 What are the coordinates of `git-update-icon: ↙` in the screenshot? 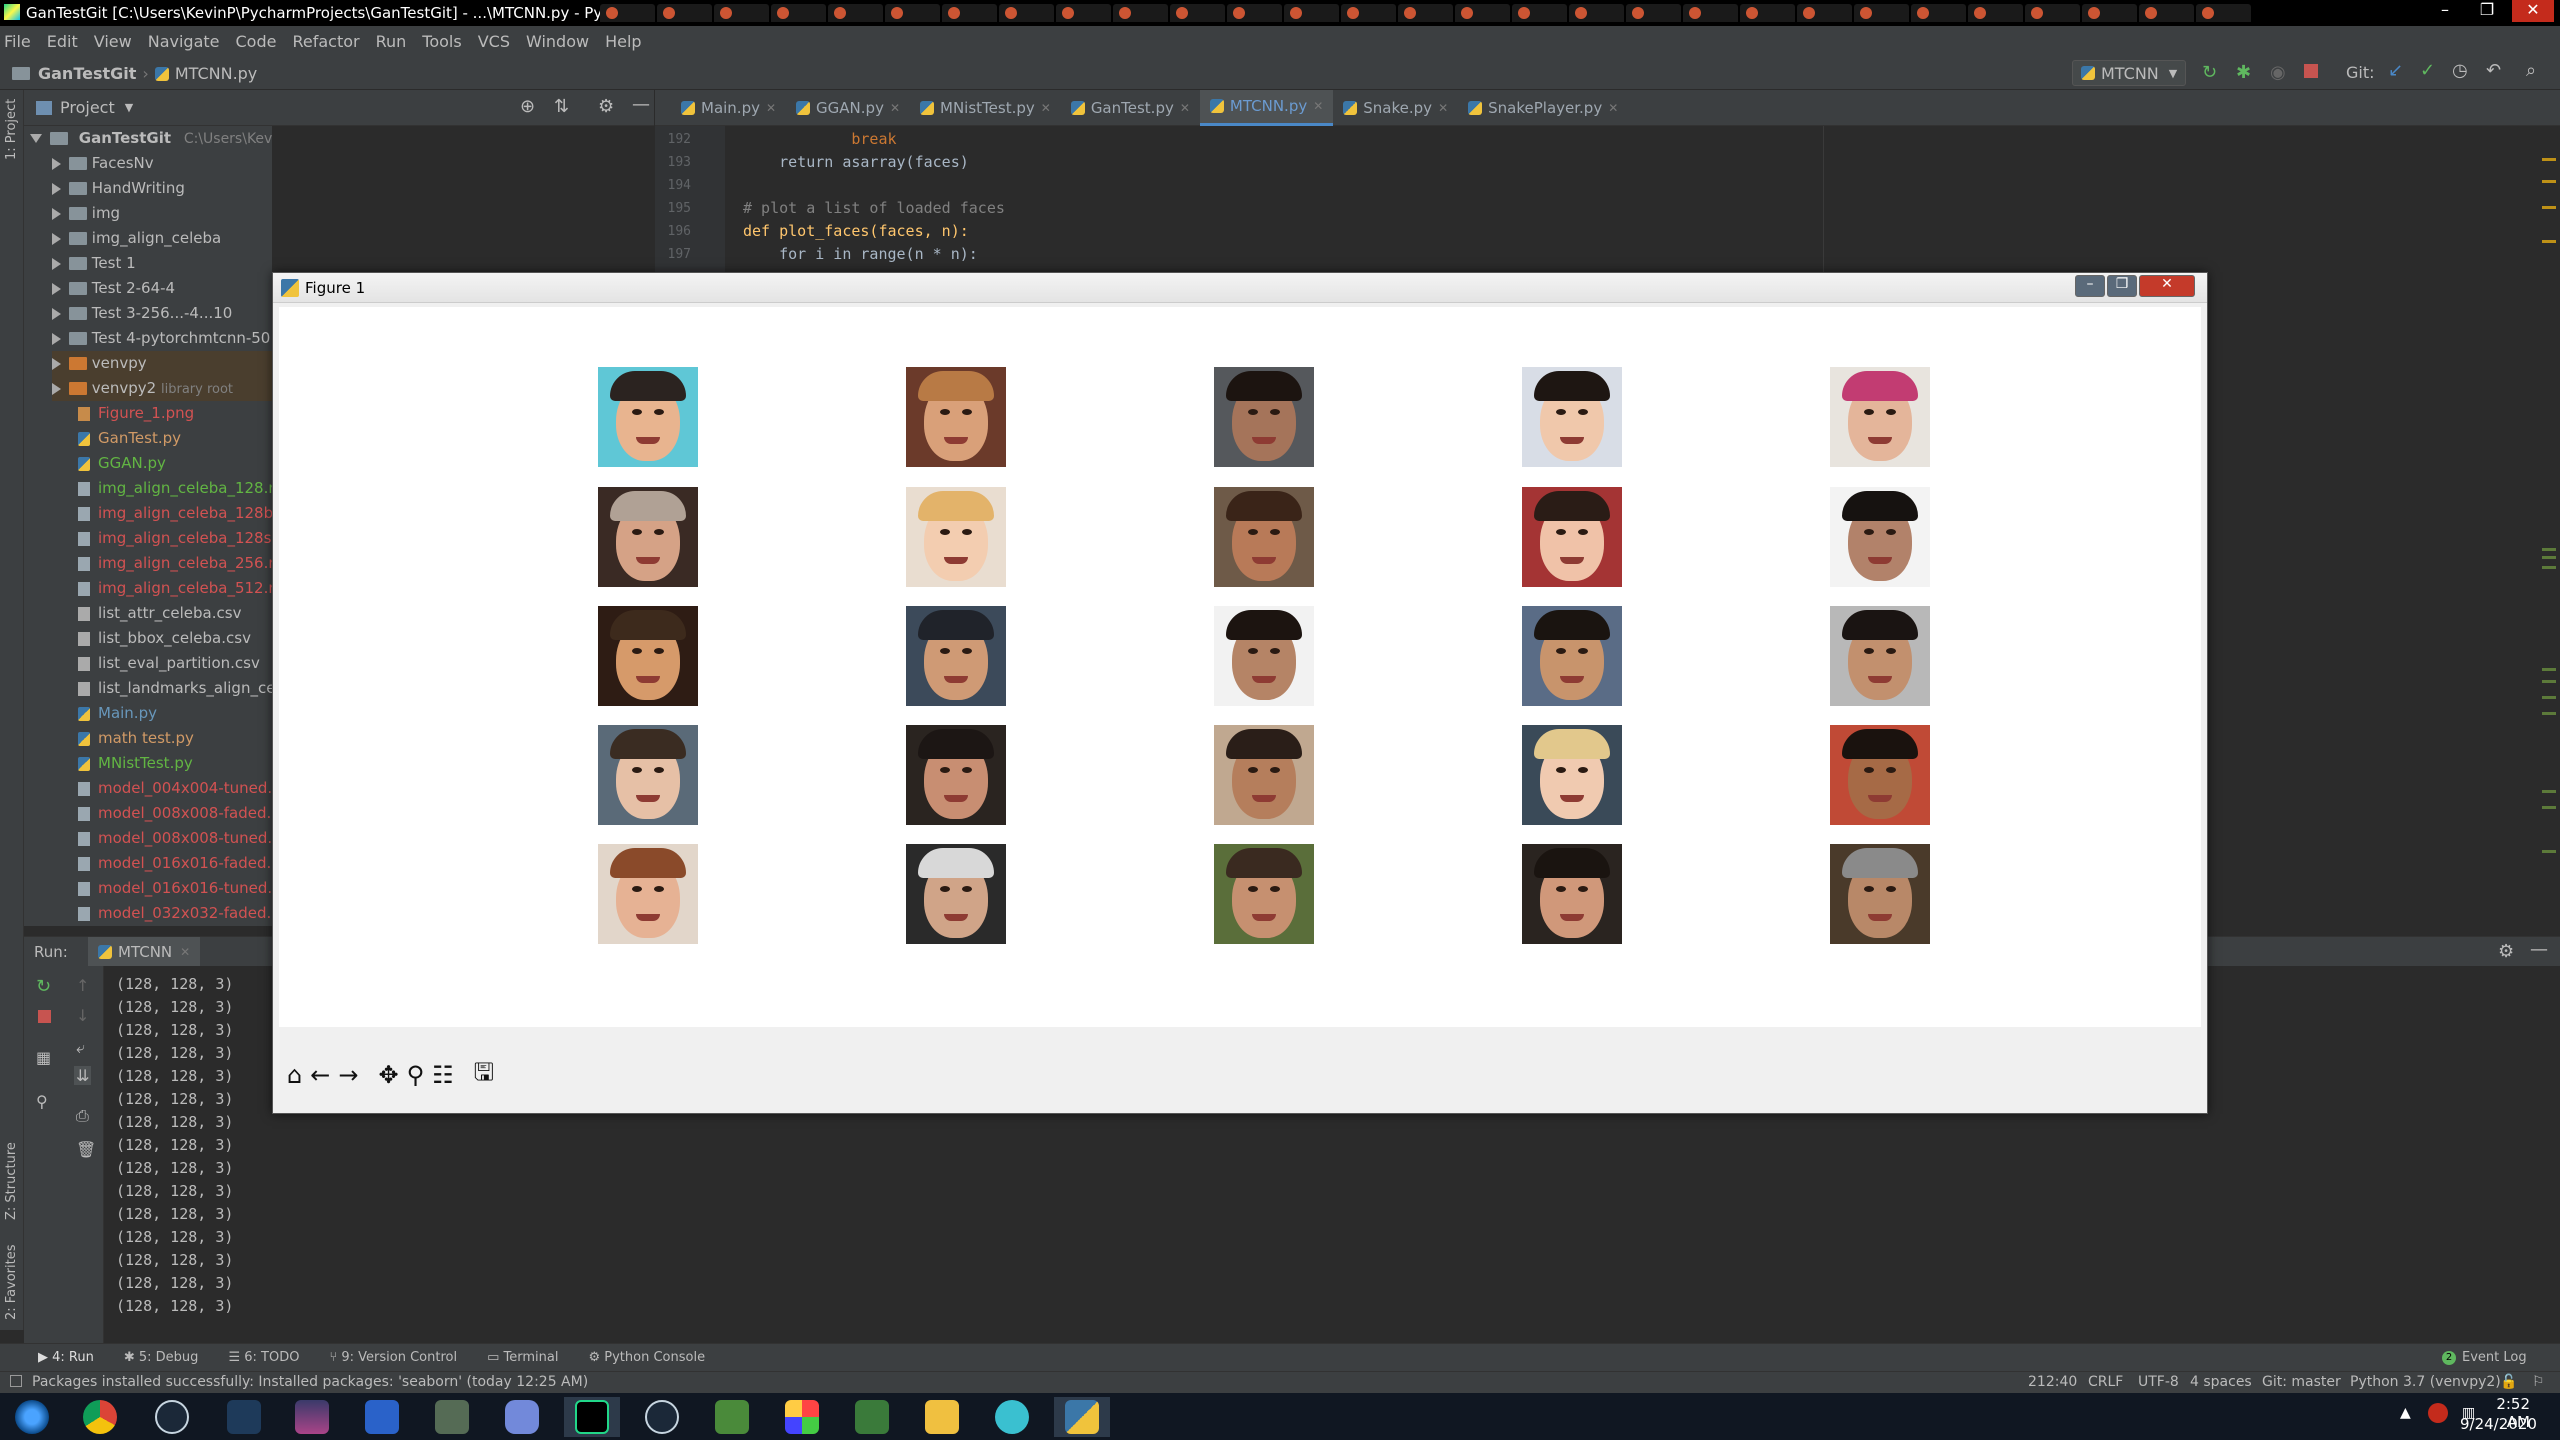 It's located at (2395, 70).